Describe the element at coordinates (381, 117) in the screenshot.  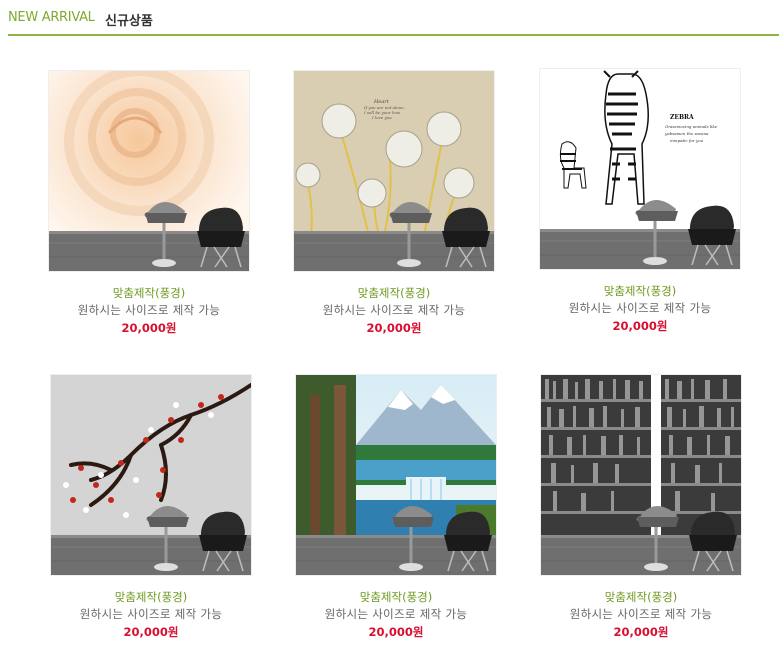
I see `dandelion-text-line3: I love you` at that location.